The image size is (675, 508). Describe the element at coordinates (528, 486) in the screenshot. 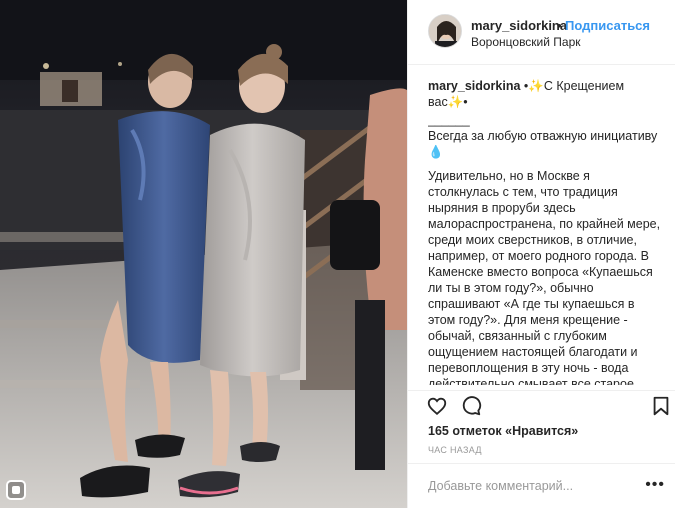

I see `comment-input` at that location.